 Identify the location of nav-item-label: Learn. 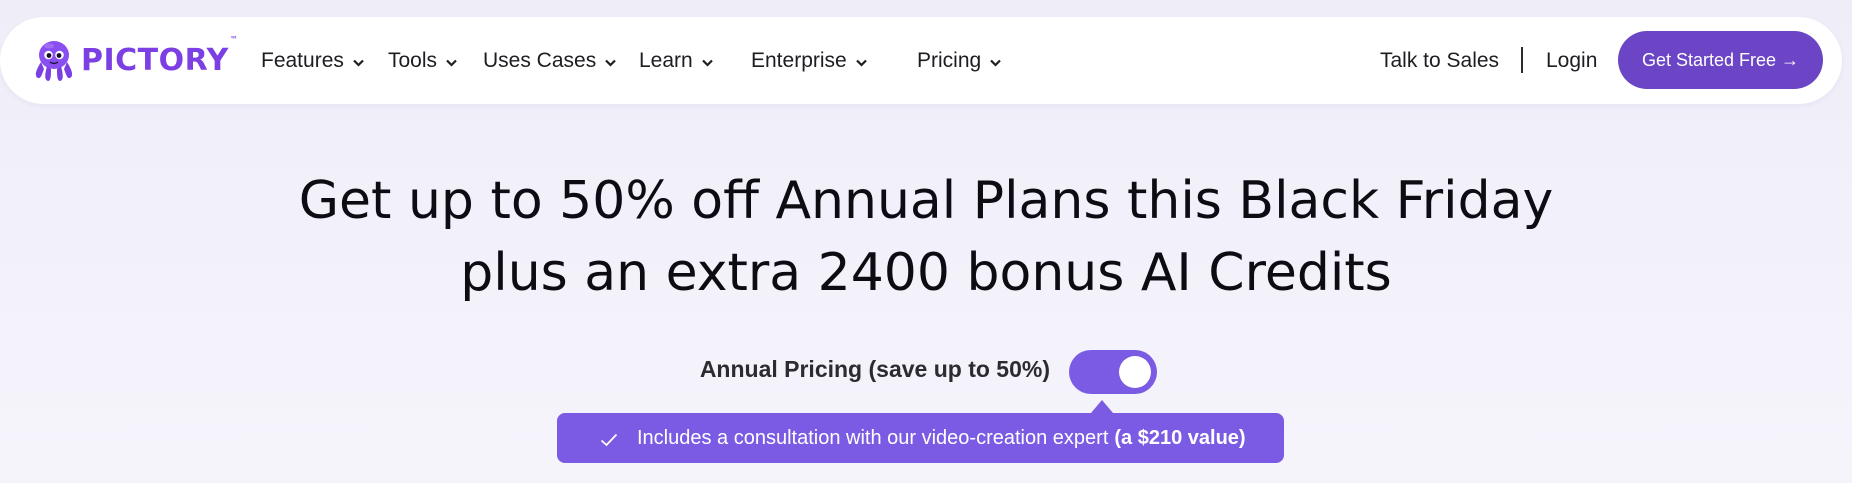
(666, 60).